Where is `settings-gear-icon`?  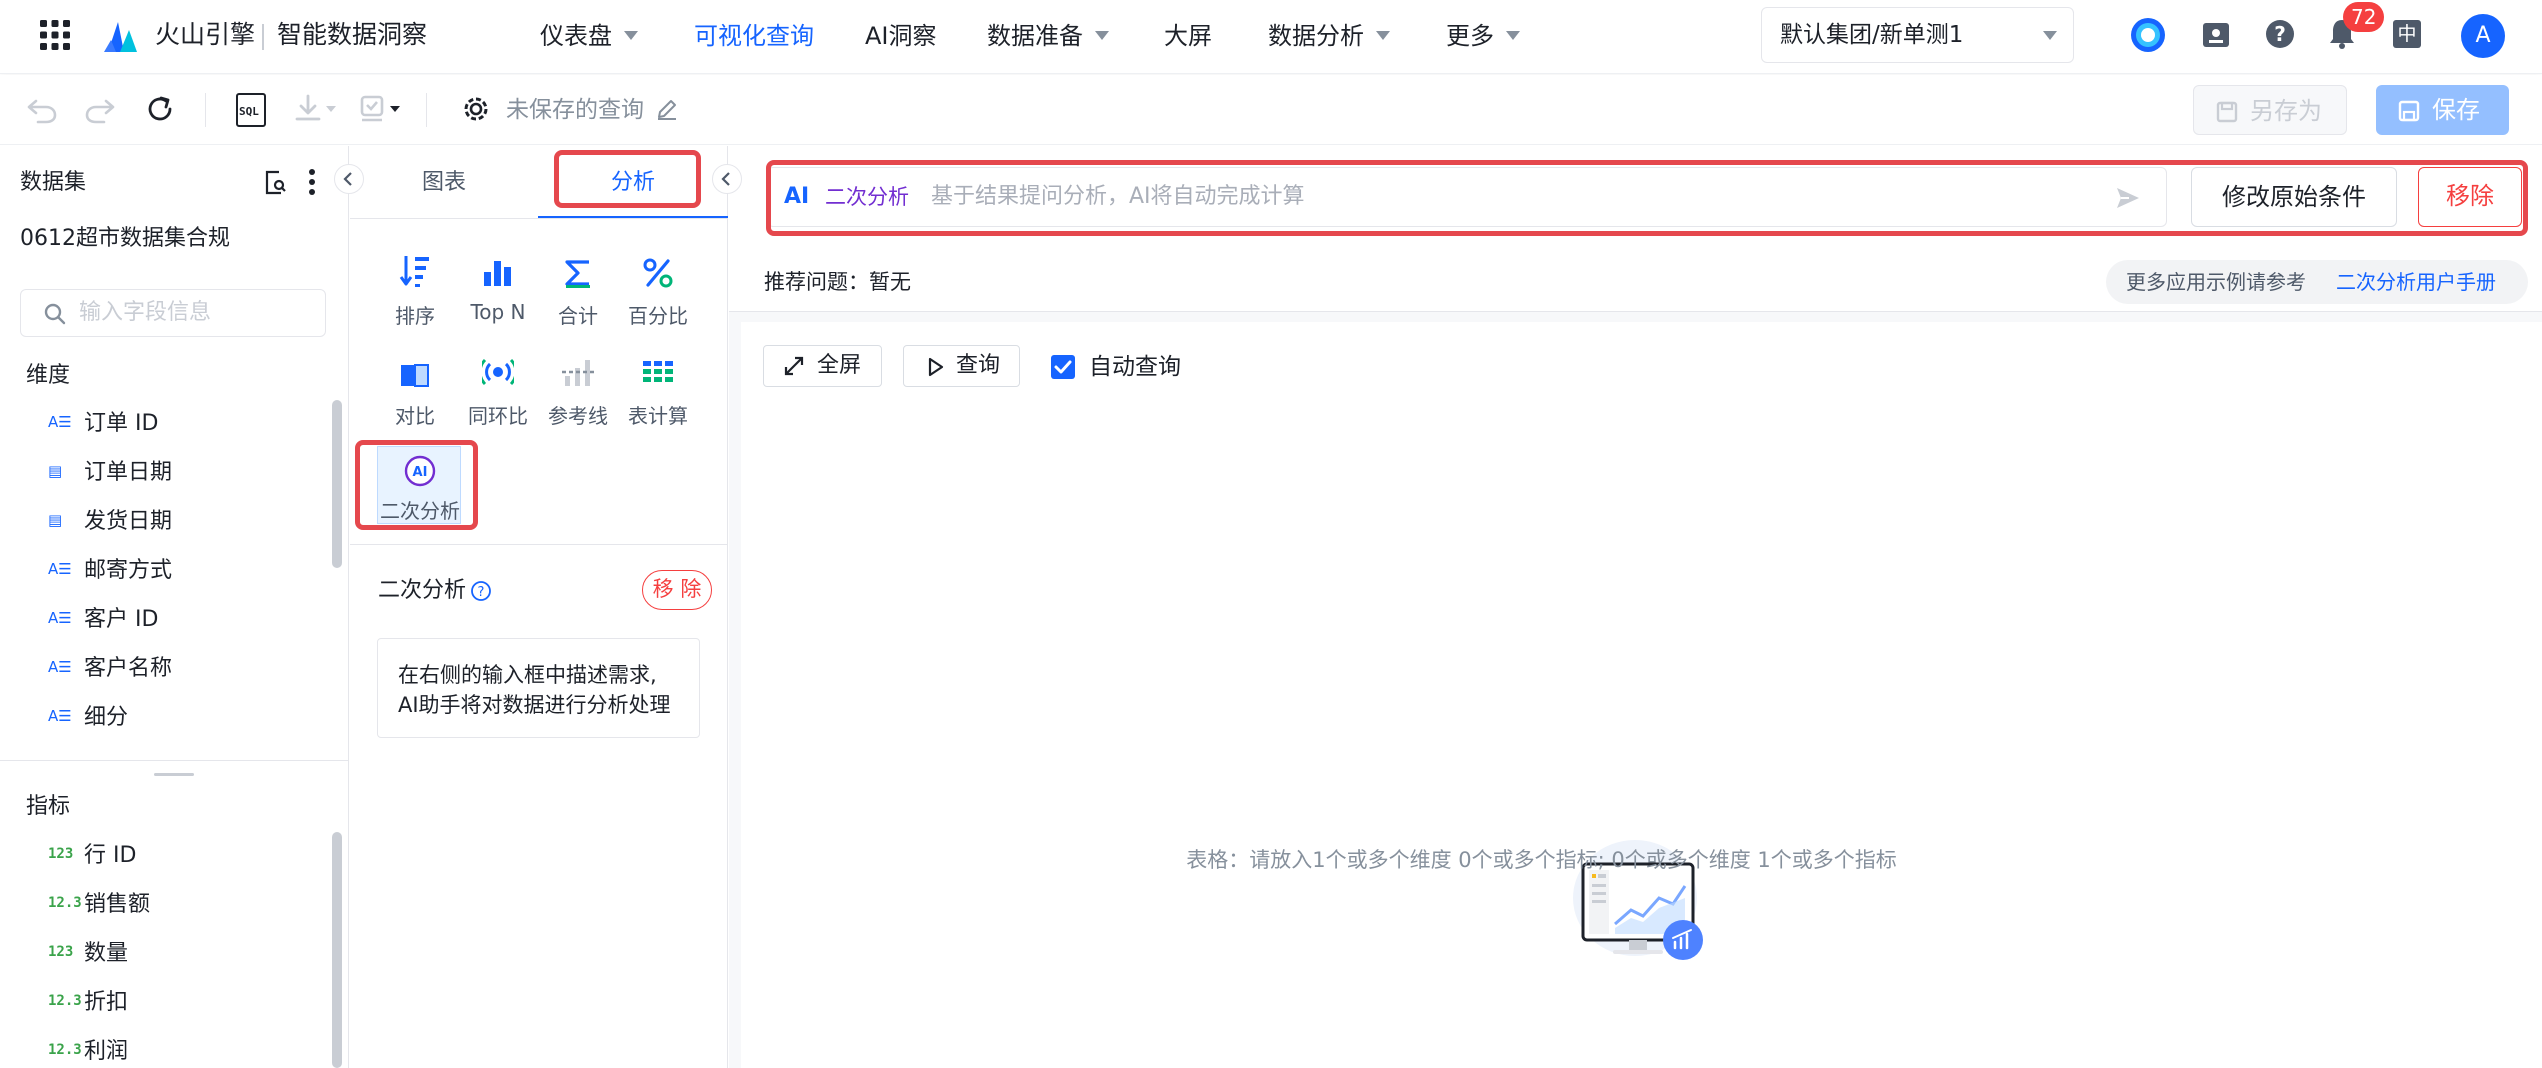
settings-gear-icon is located at coordinates (476, 109).